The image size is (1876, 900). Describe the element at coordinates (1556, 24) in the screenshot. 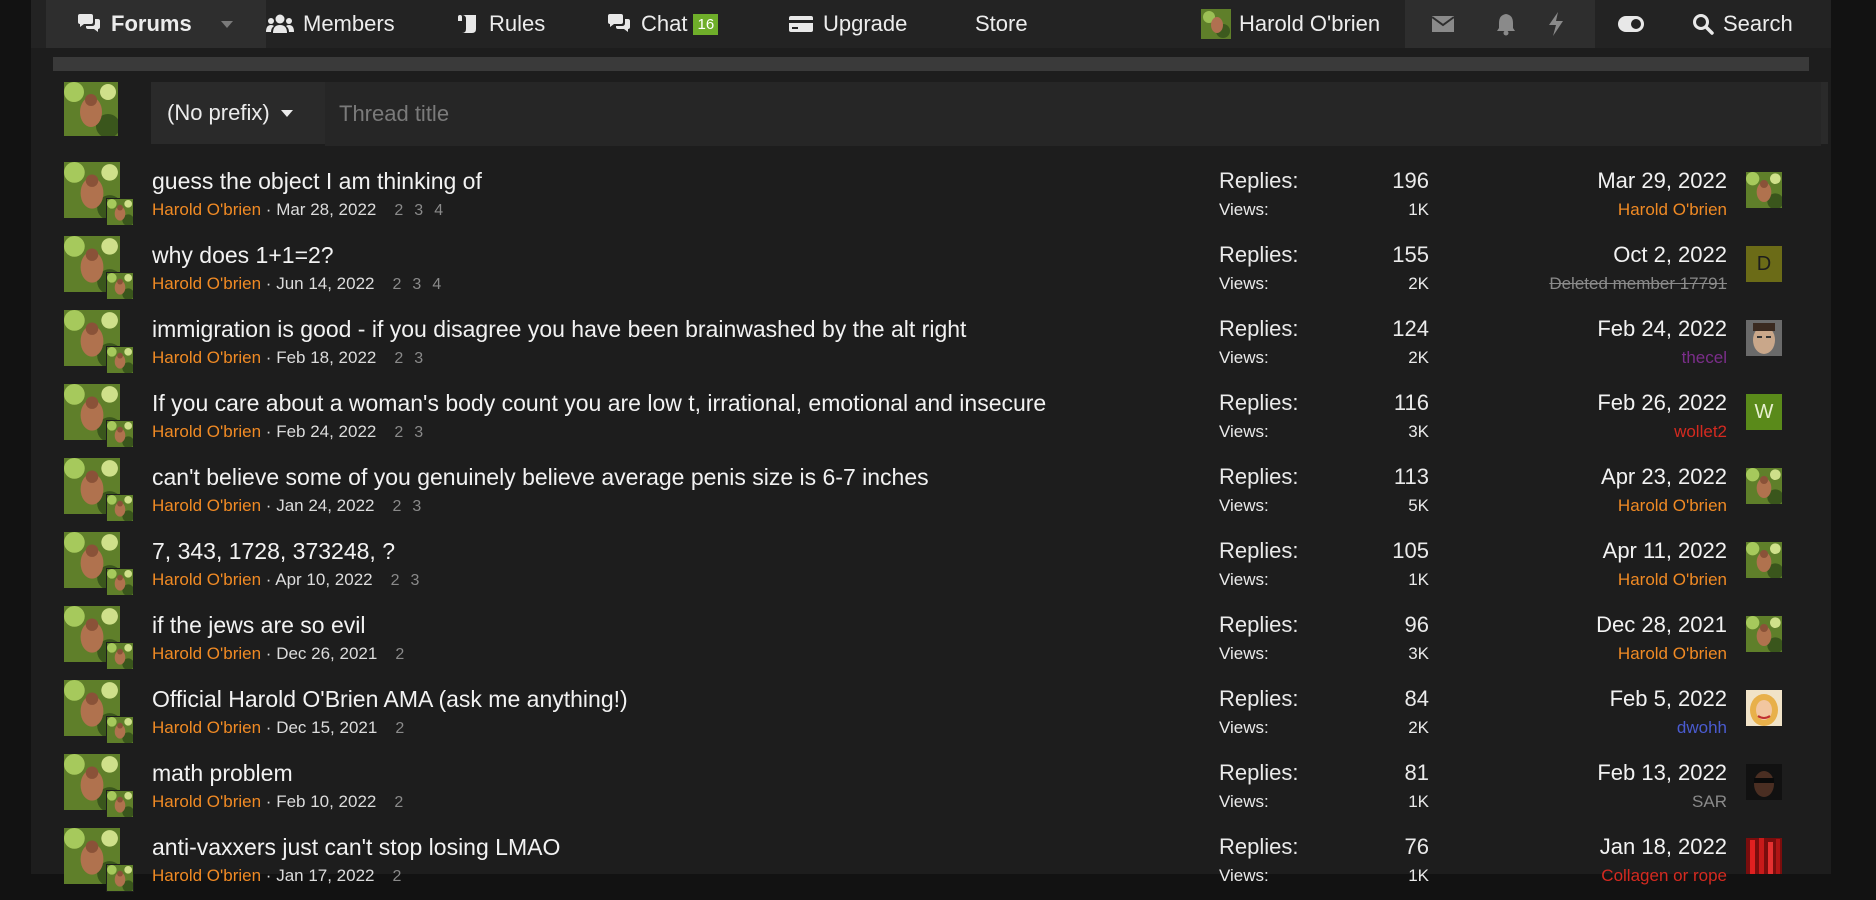

I see `bolt-icon` at that location.